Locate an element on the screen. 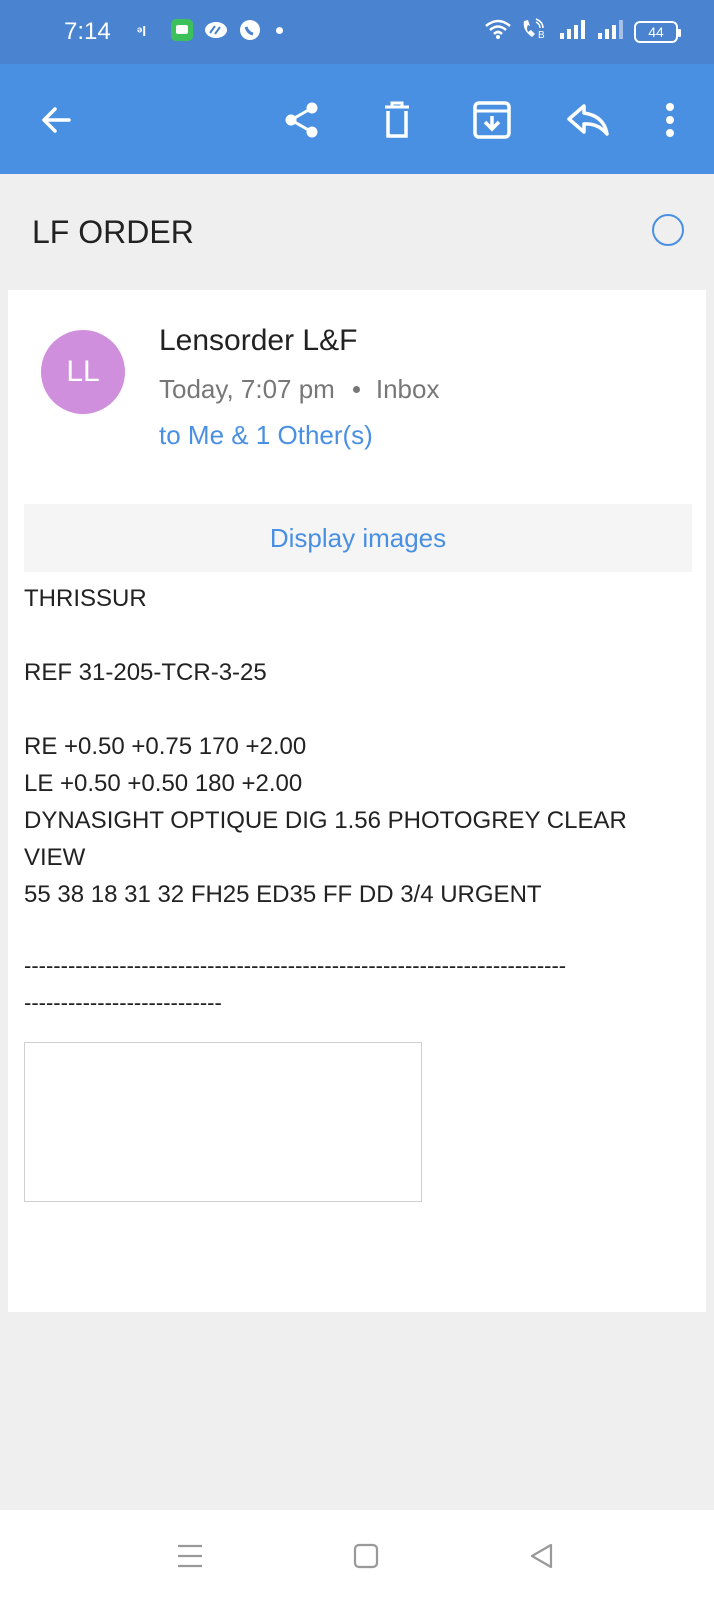 The width and height of the screenshot is (714, 1599). body-line: RE +0.50 +0.75 170 +2.00 is located at coordinates (165, 746).